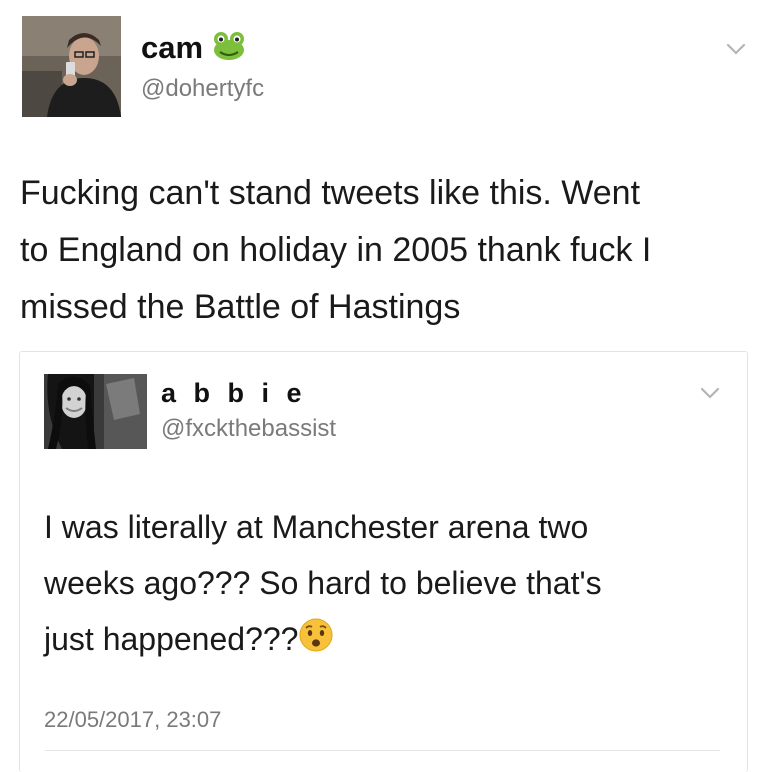 This screenshot has height=772, width=768. Describe the element at coordinates (316, 642) in the screenshot. I see `hushed-face-emoji-icon` at that location.